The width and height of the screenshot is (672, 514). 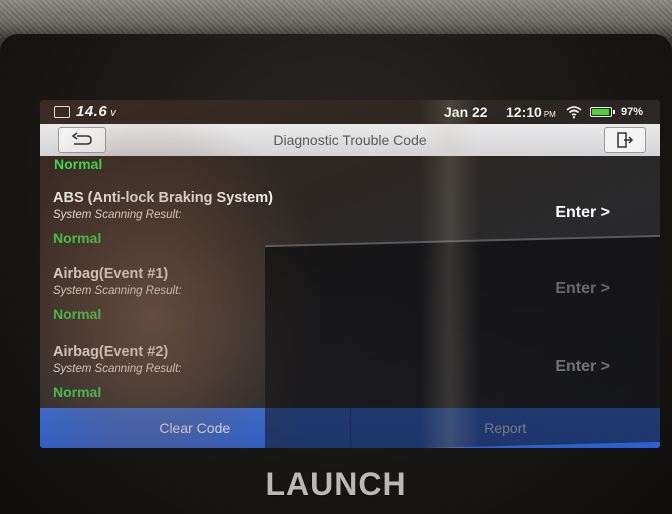 I want to click on item-name: Airbag(Event #1), so click(x=111, y=274).